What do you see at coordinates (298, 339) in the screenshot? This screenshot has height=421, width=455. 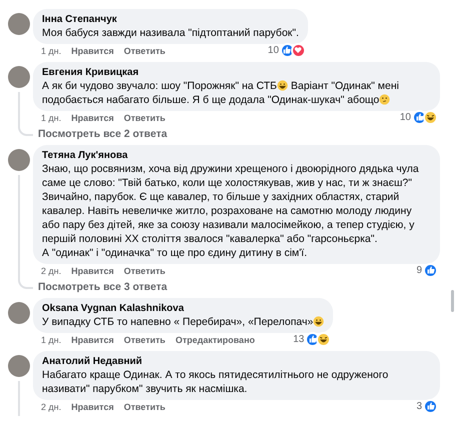 I see `reaction-count: 13` at bounding box center [298, 339].